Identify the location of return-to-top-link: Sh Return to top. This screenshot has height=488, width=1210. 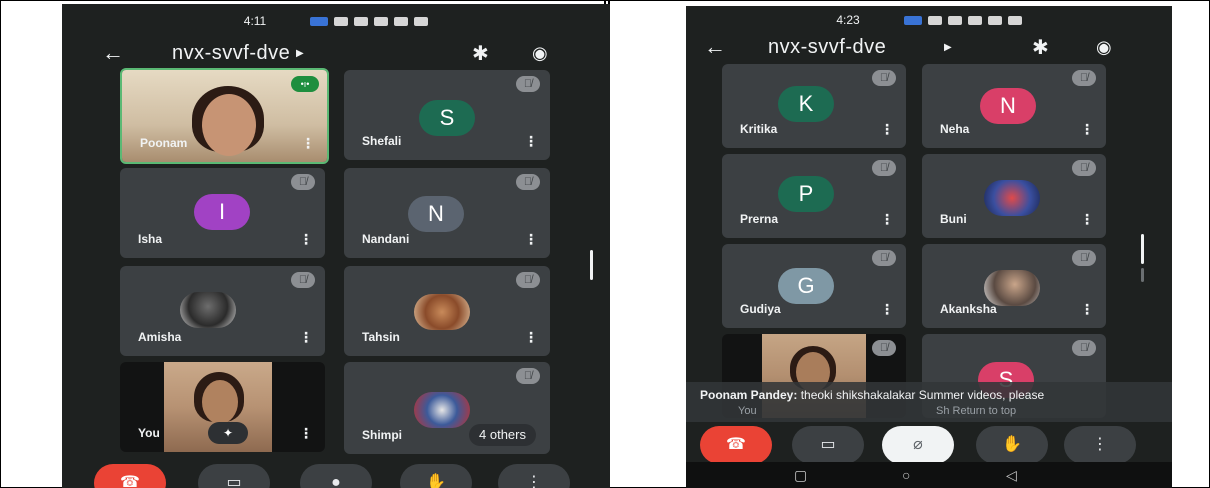
(976, 411).